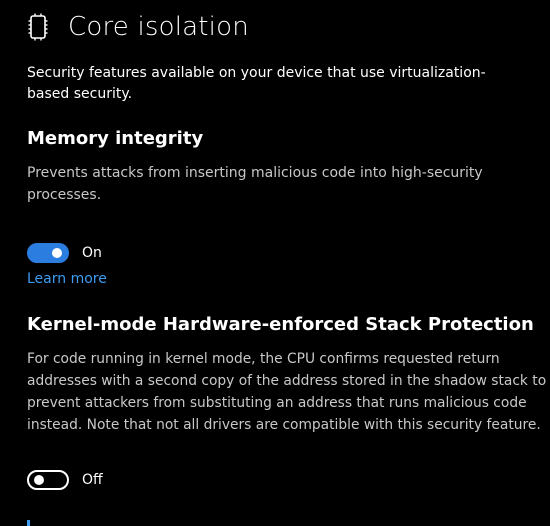  I want to click on stack-protection-toggle-row: Off, so click(65, 480).